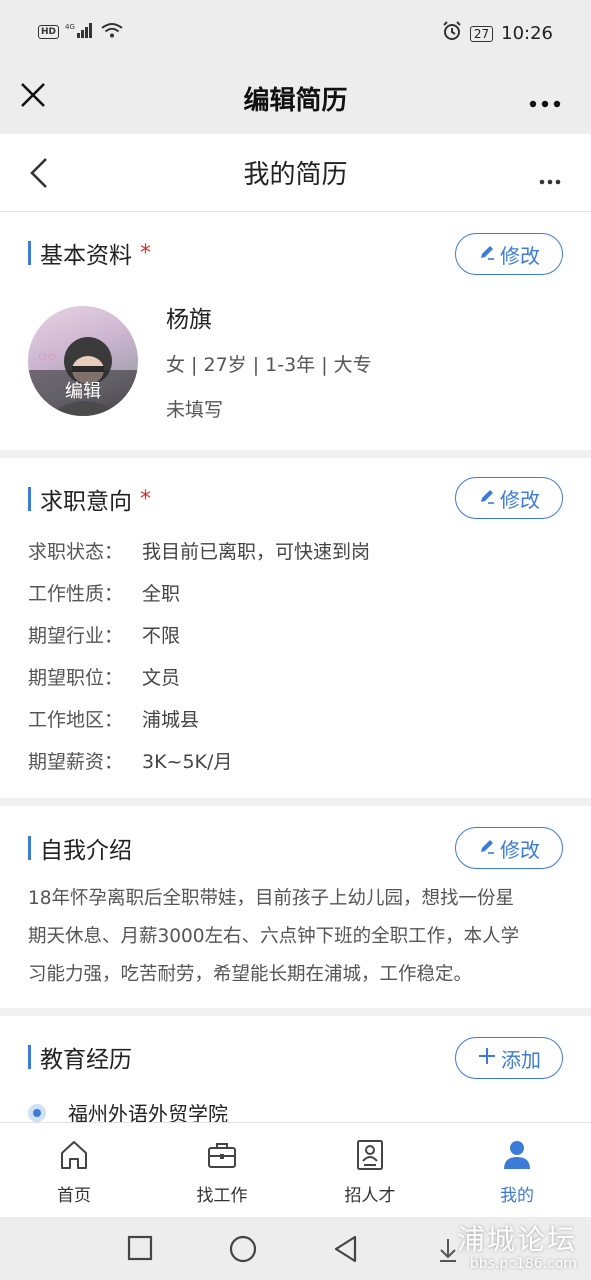  What do you see at coordinates (76, 678) in the screenshot?
I see `field-label: 期望职位：` at bounding box center [76, 678].